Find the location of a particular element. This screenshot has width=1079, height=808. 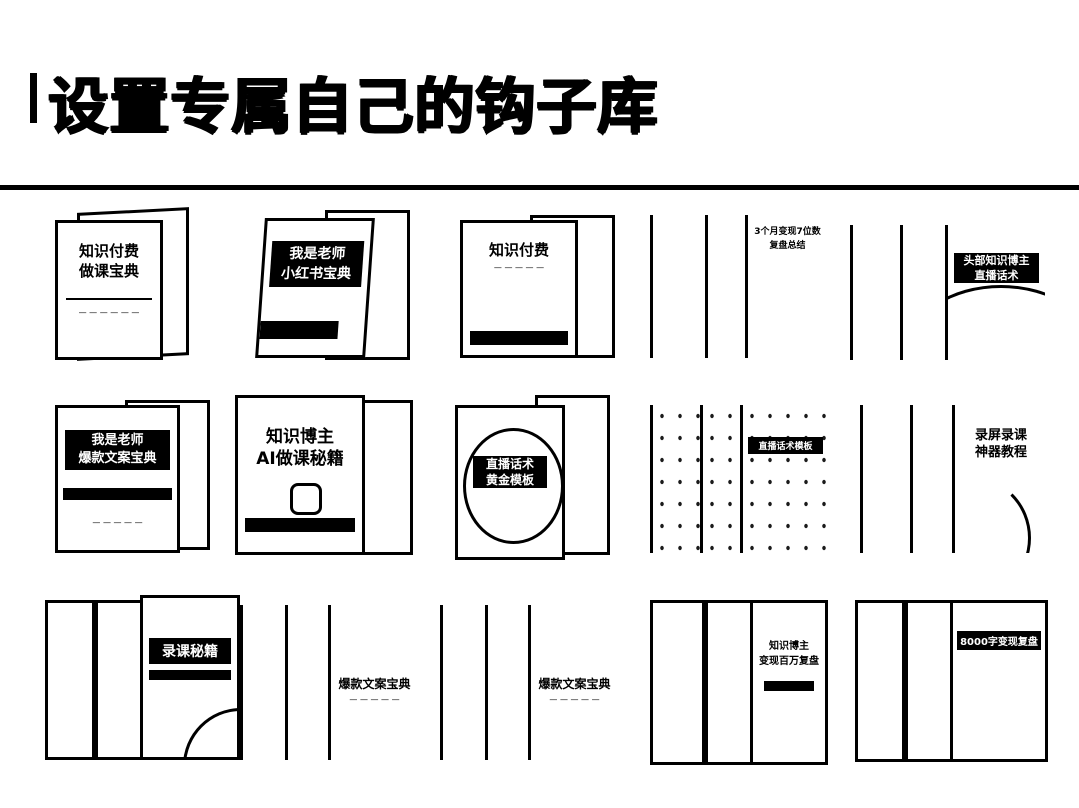

cover-stack-r3c1: 录课秘籍 is located at coordinates (145, 680).